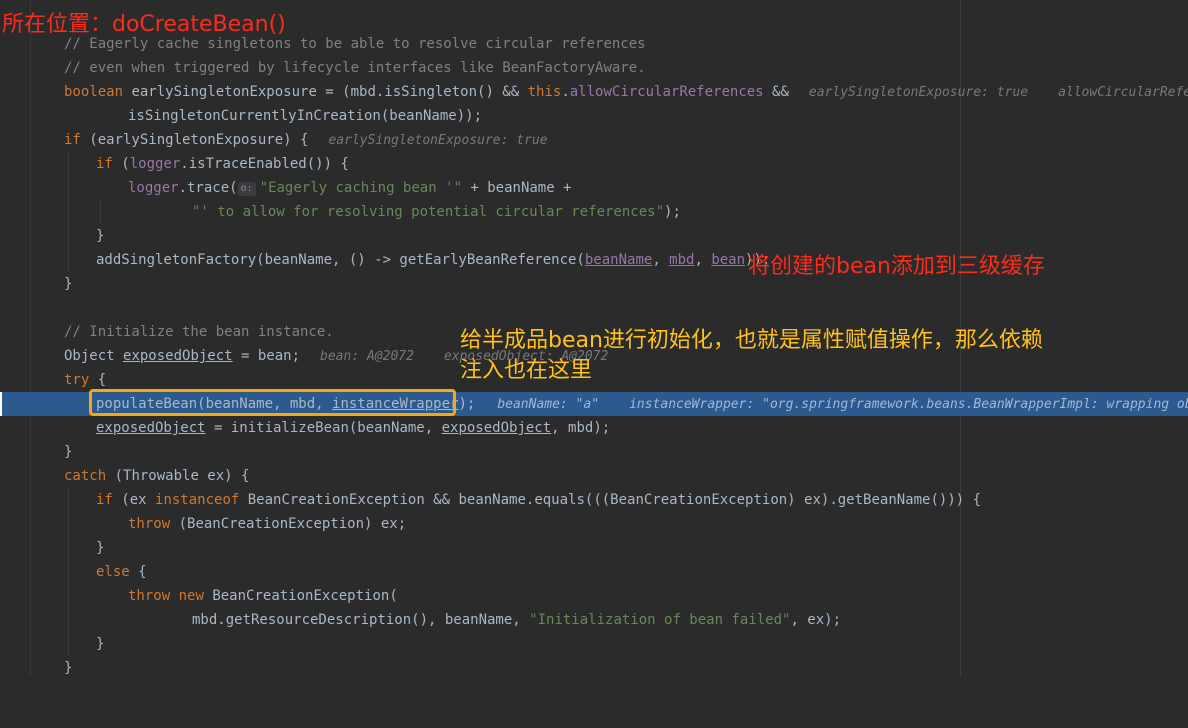 The height and width of the screenshot is (728, 1188). What do you see at coordinates (272, 402) in the screenshot?
I see `highlight-callout-box` at bounding box center [272, 402].